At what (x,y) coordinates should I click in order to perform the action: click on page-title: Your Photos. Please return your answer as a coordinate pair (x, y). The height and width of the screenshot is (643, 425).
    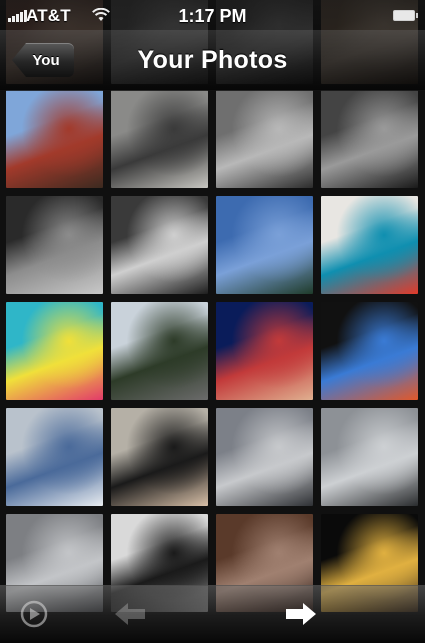
    Looking at the image, I should click on (212, 60).